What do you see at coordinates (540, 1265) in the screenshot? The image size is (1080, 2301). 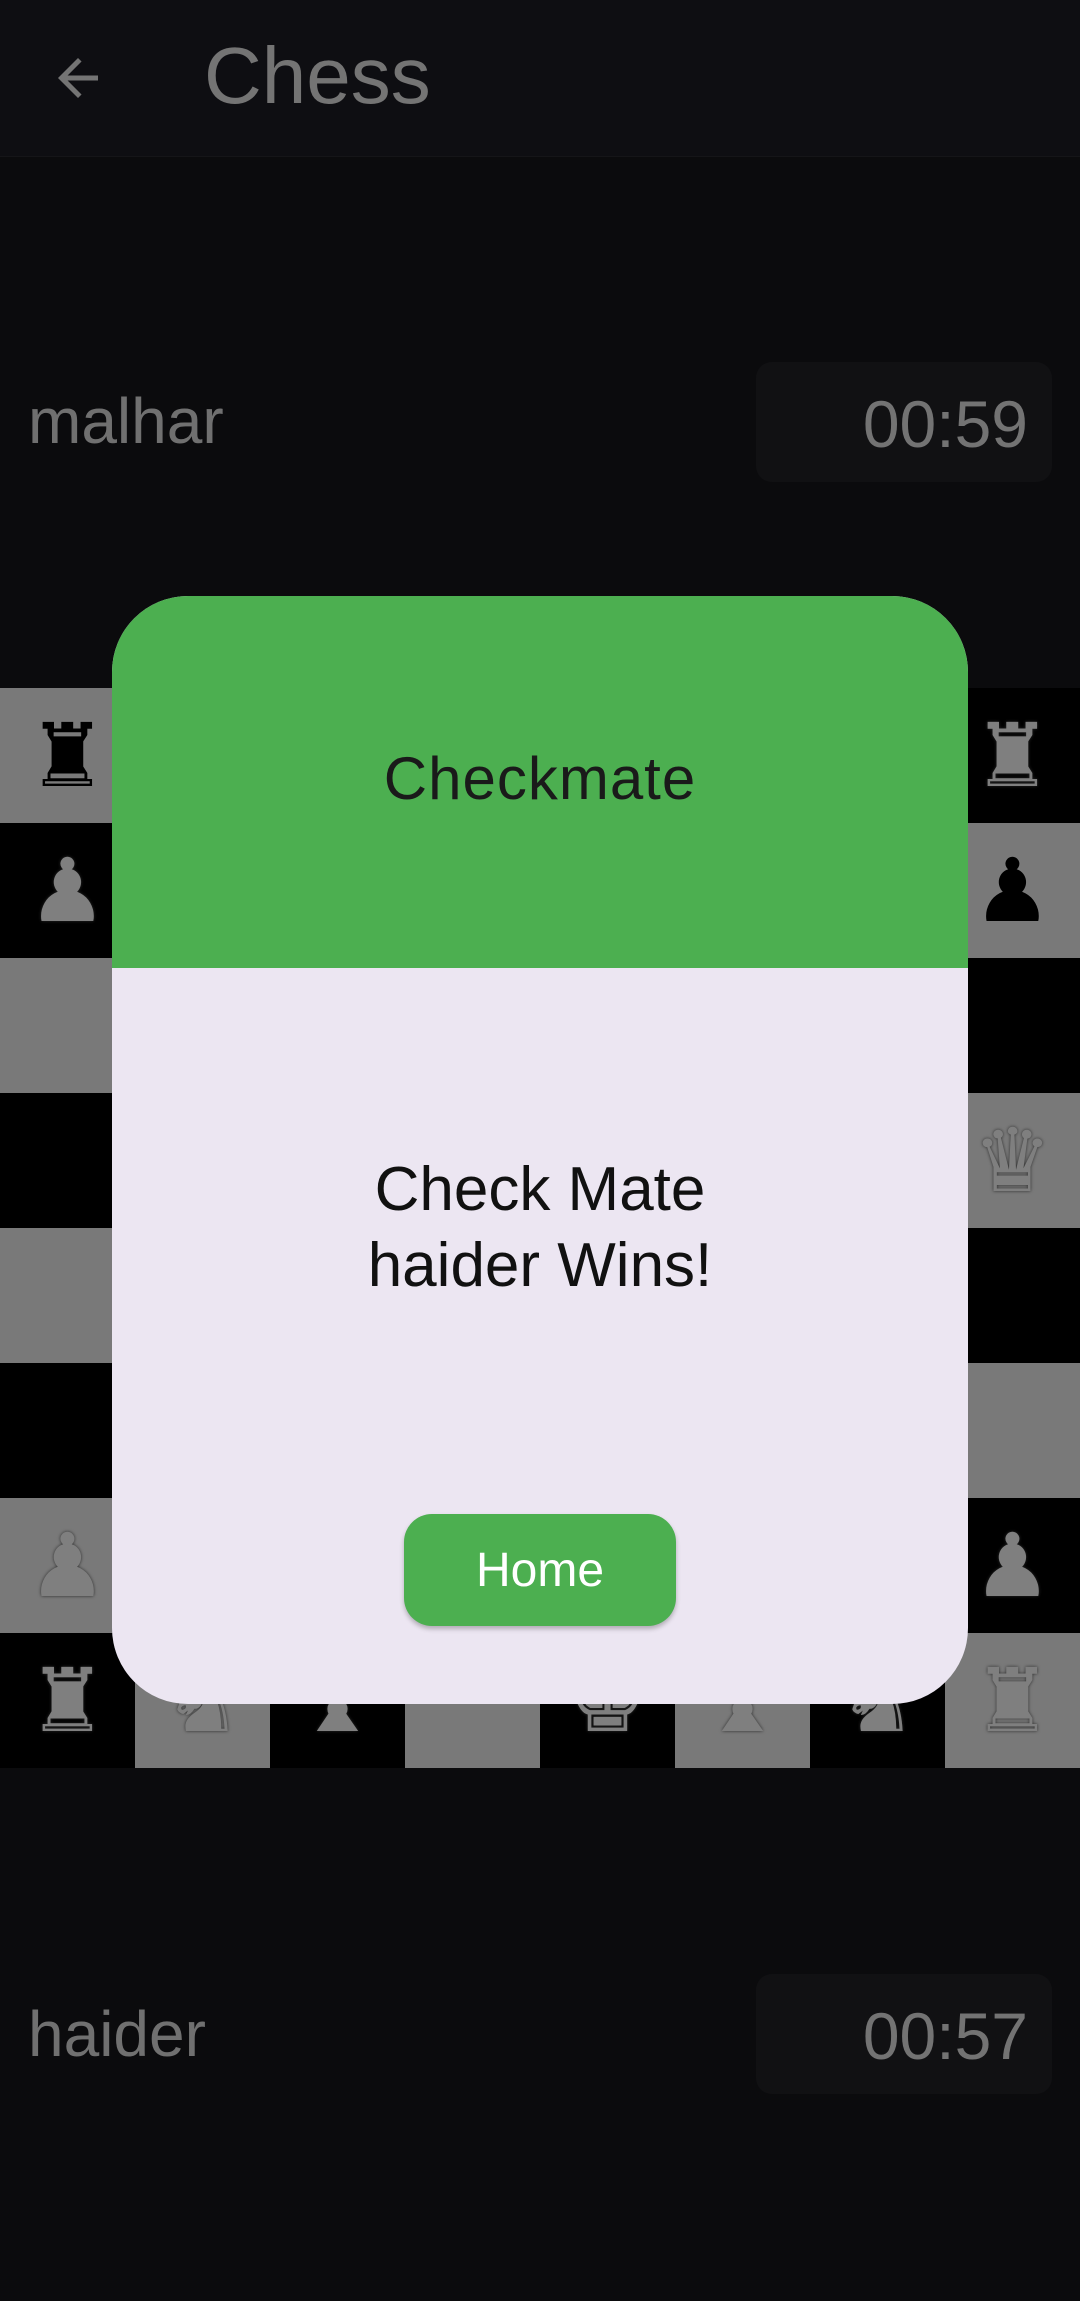 I see `message-line-2: haider Wins!` at bounding box center [540, 1265].